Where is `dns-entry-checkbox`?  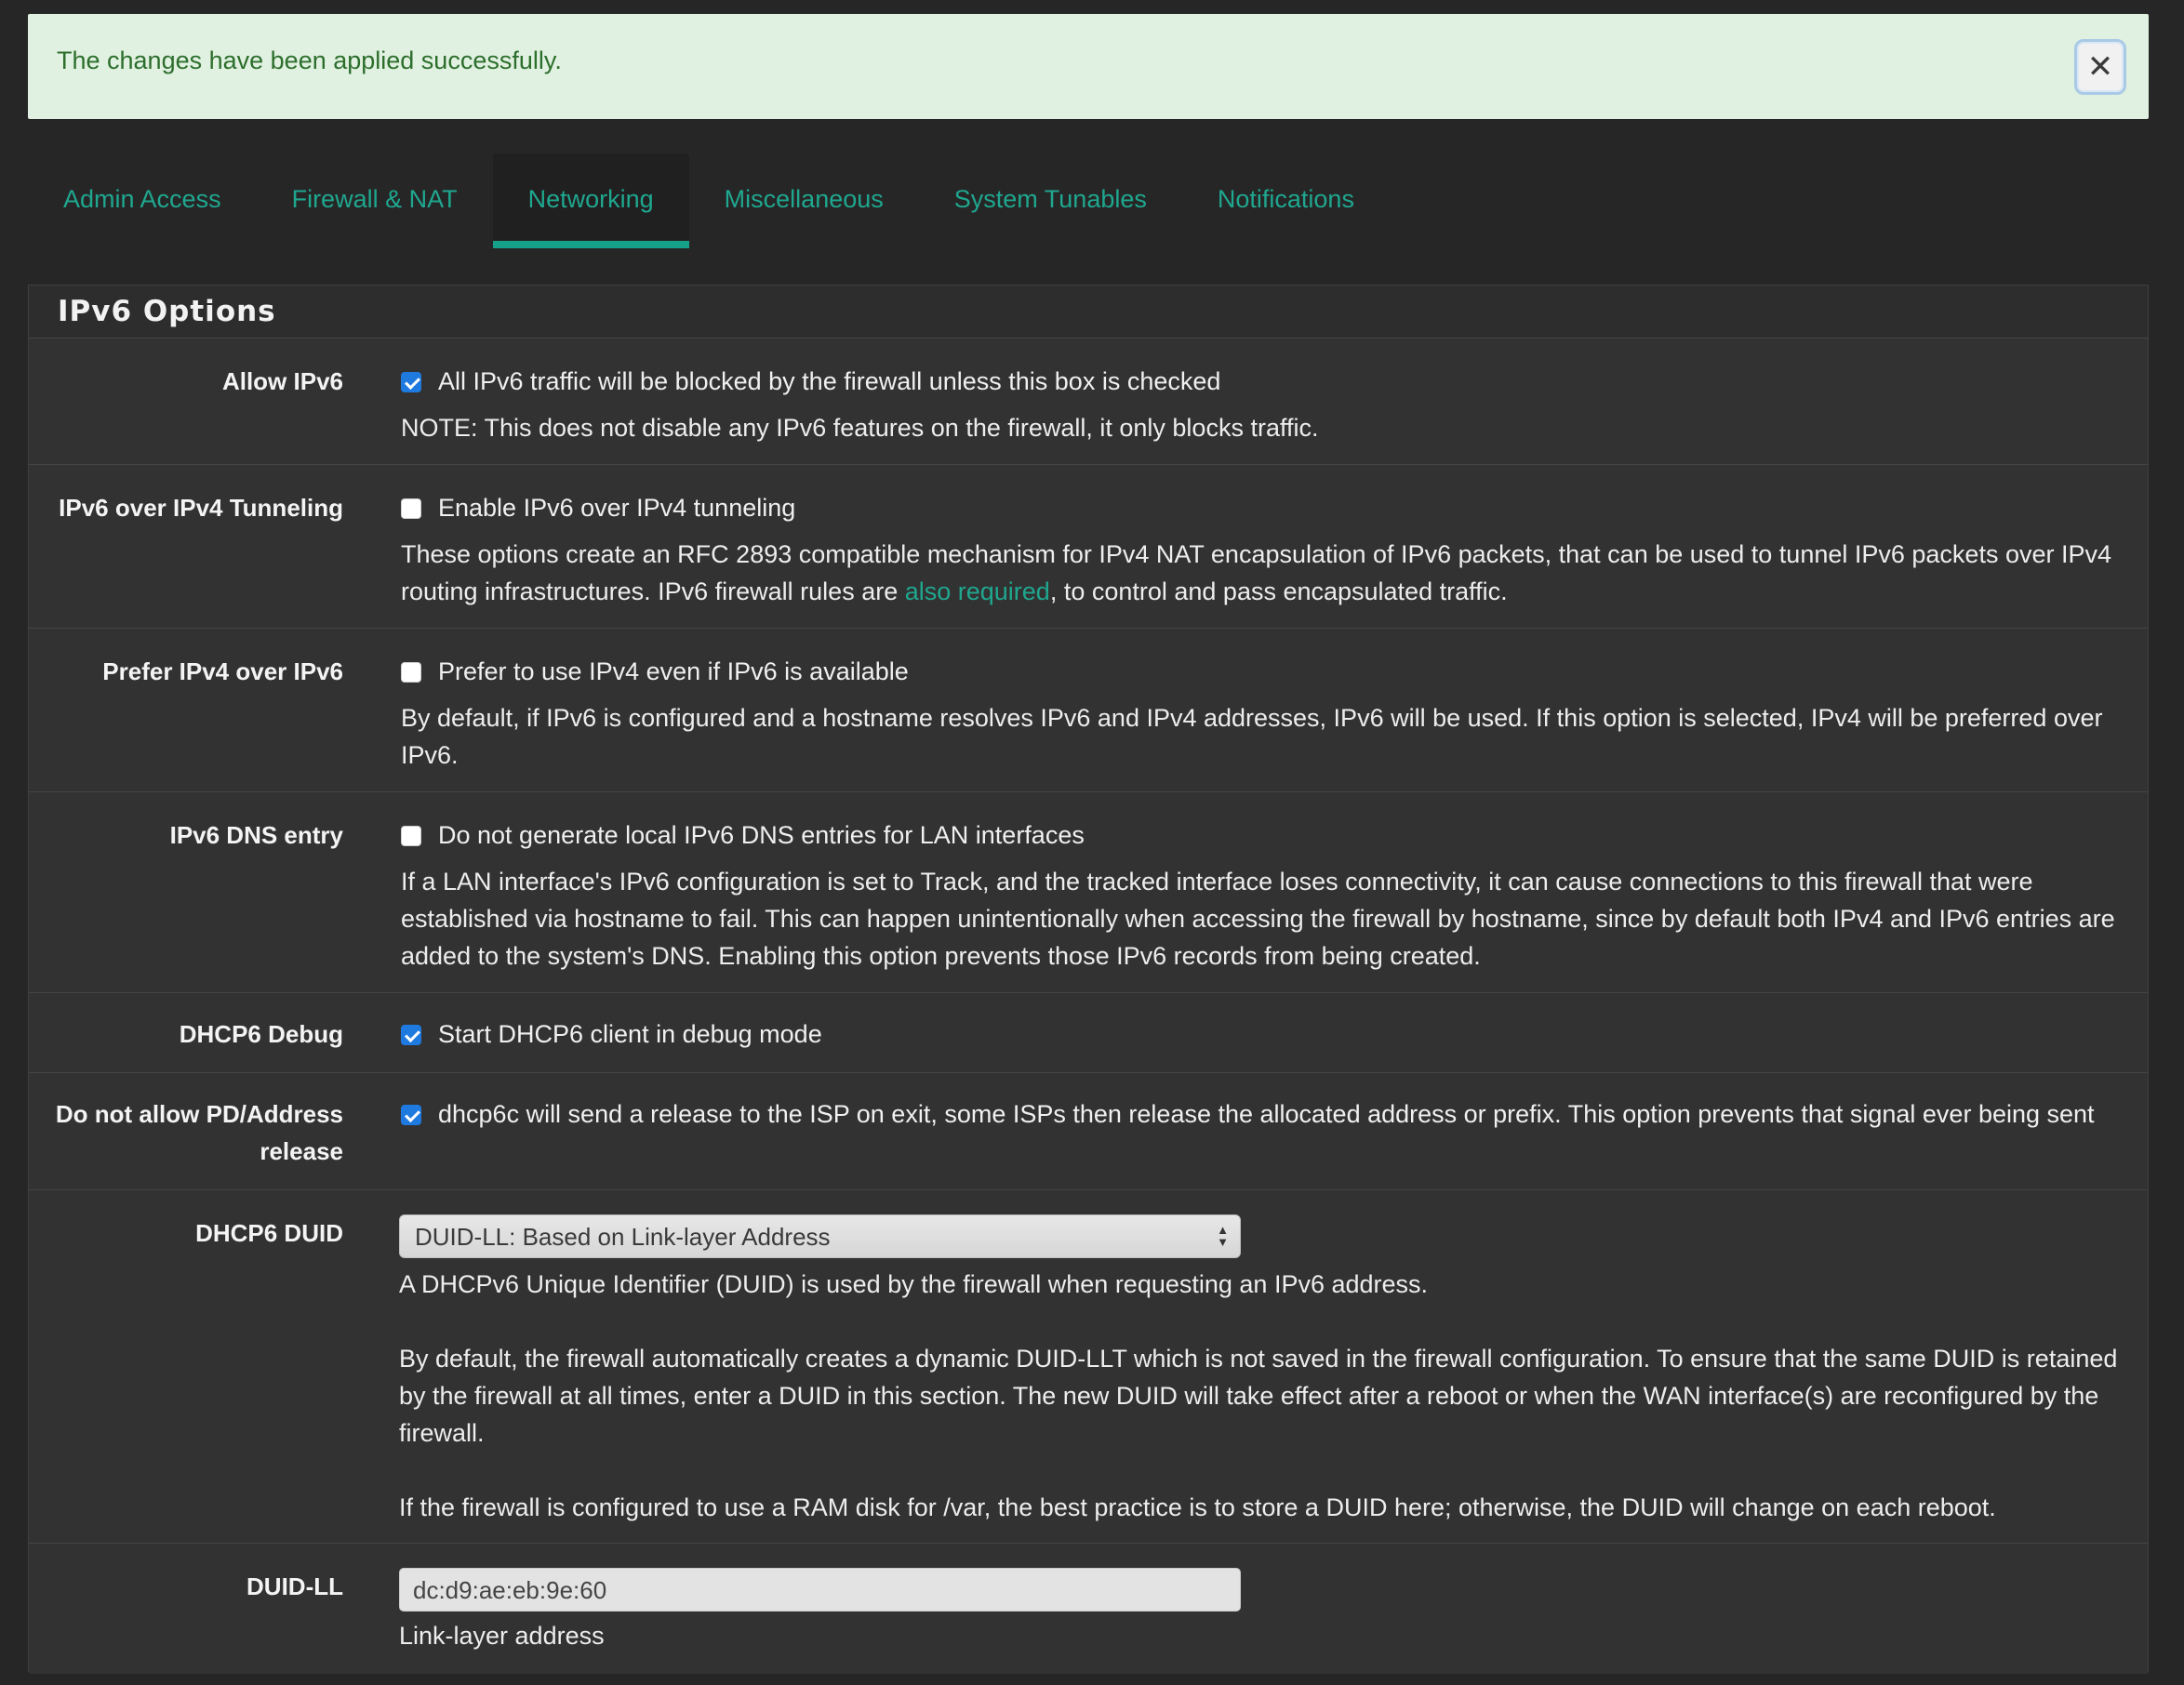 dns-entry-checkbox is located at coordinates (411, 836).